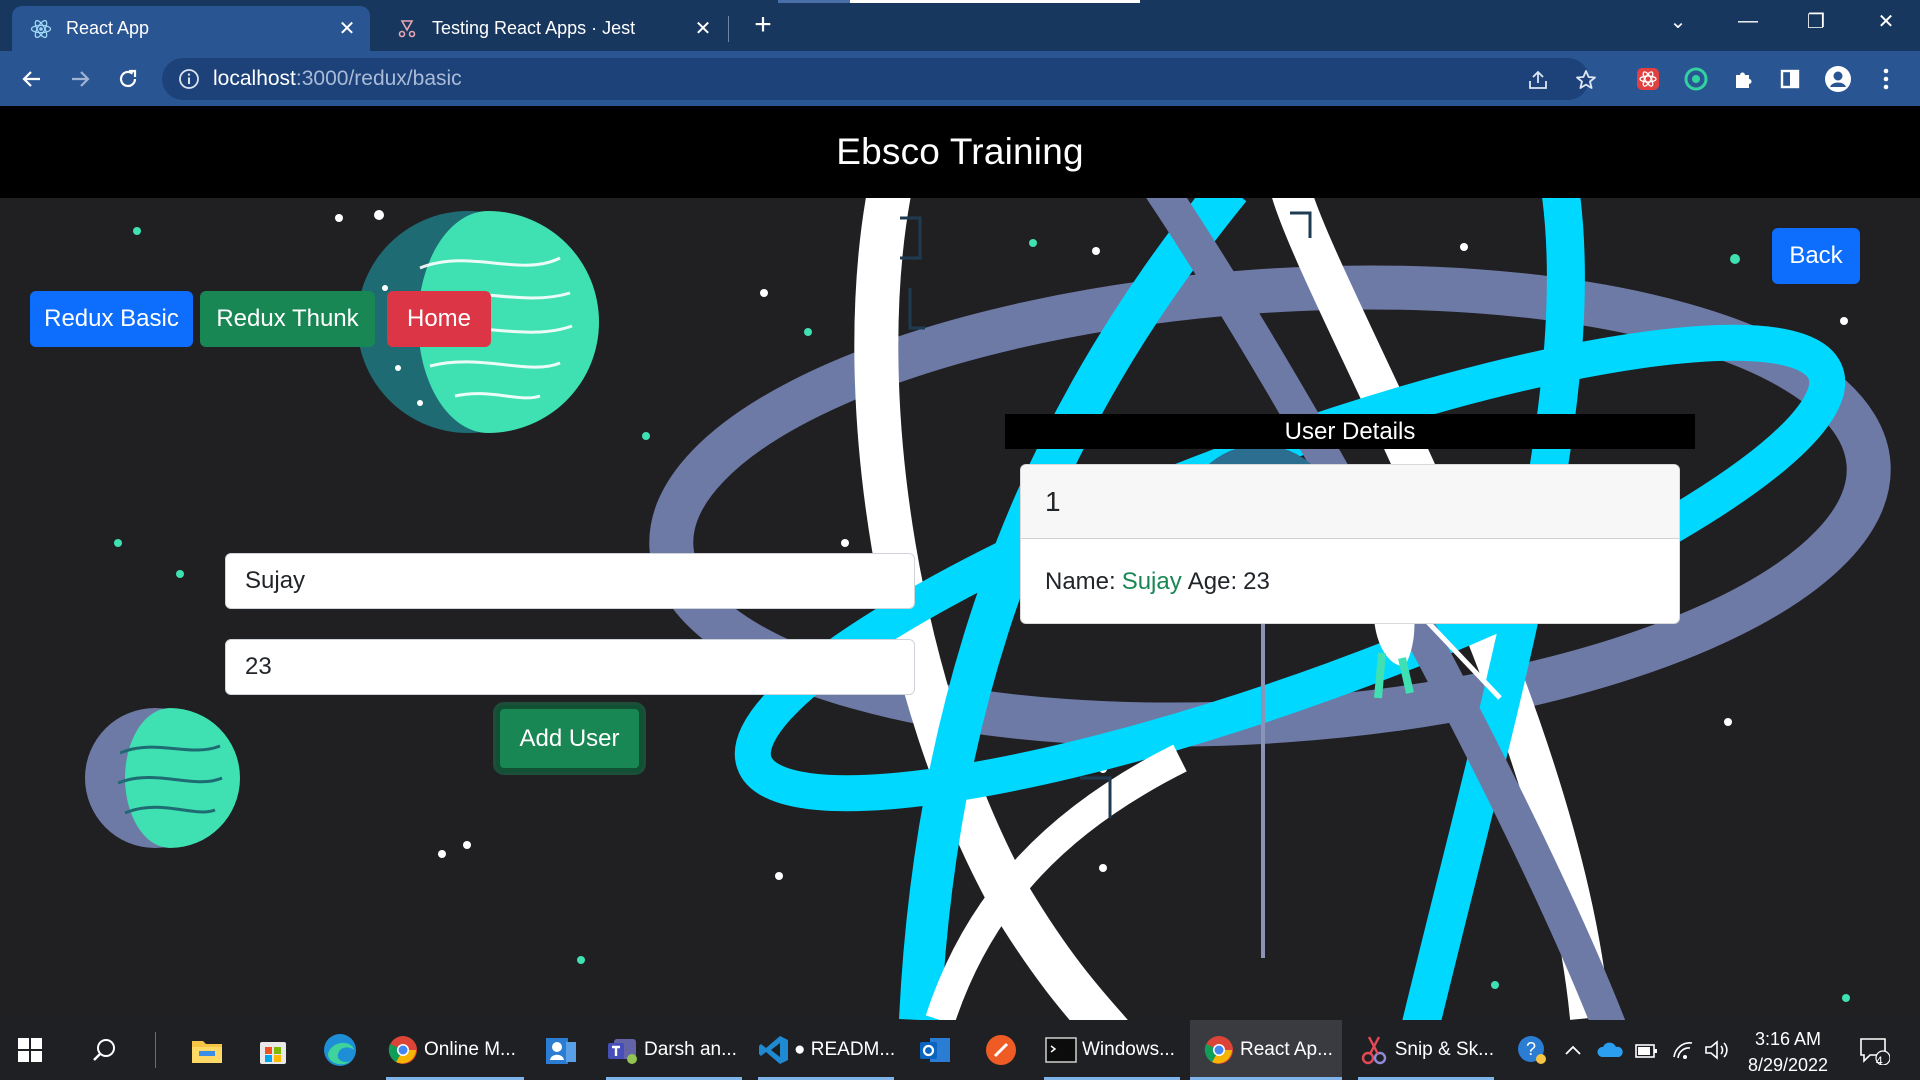  Describe the element at coordinates (1696, 79) in the screenshot. I see `grammarly-extension-icon` at that location.